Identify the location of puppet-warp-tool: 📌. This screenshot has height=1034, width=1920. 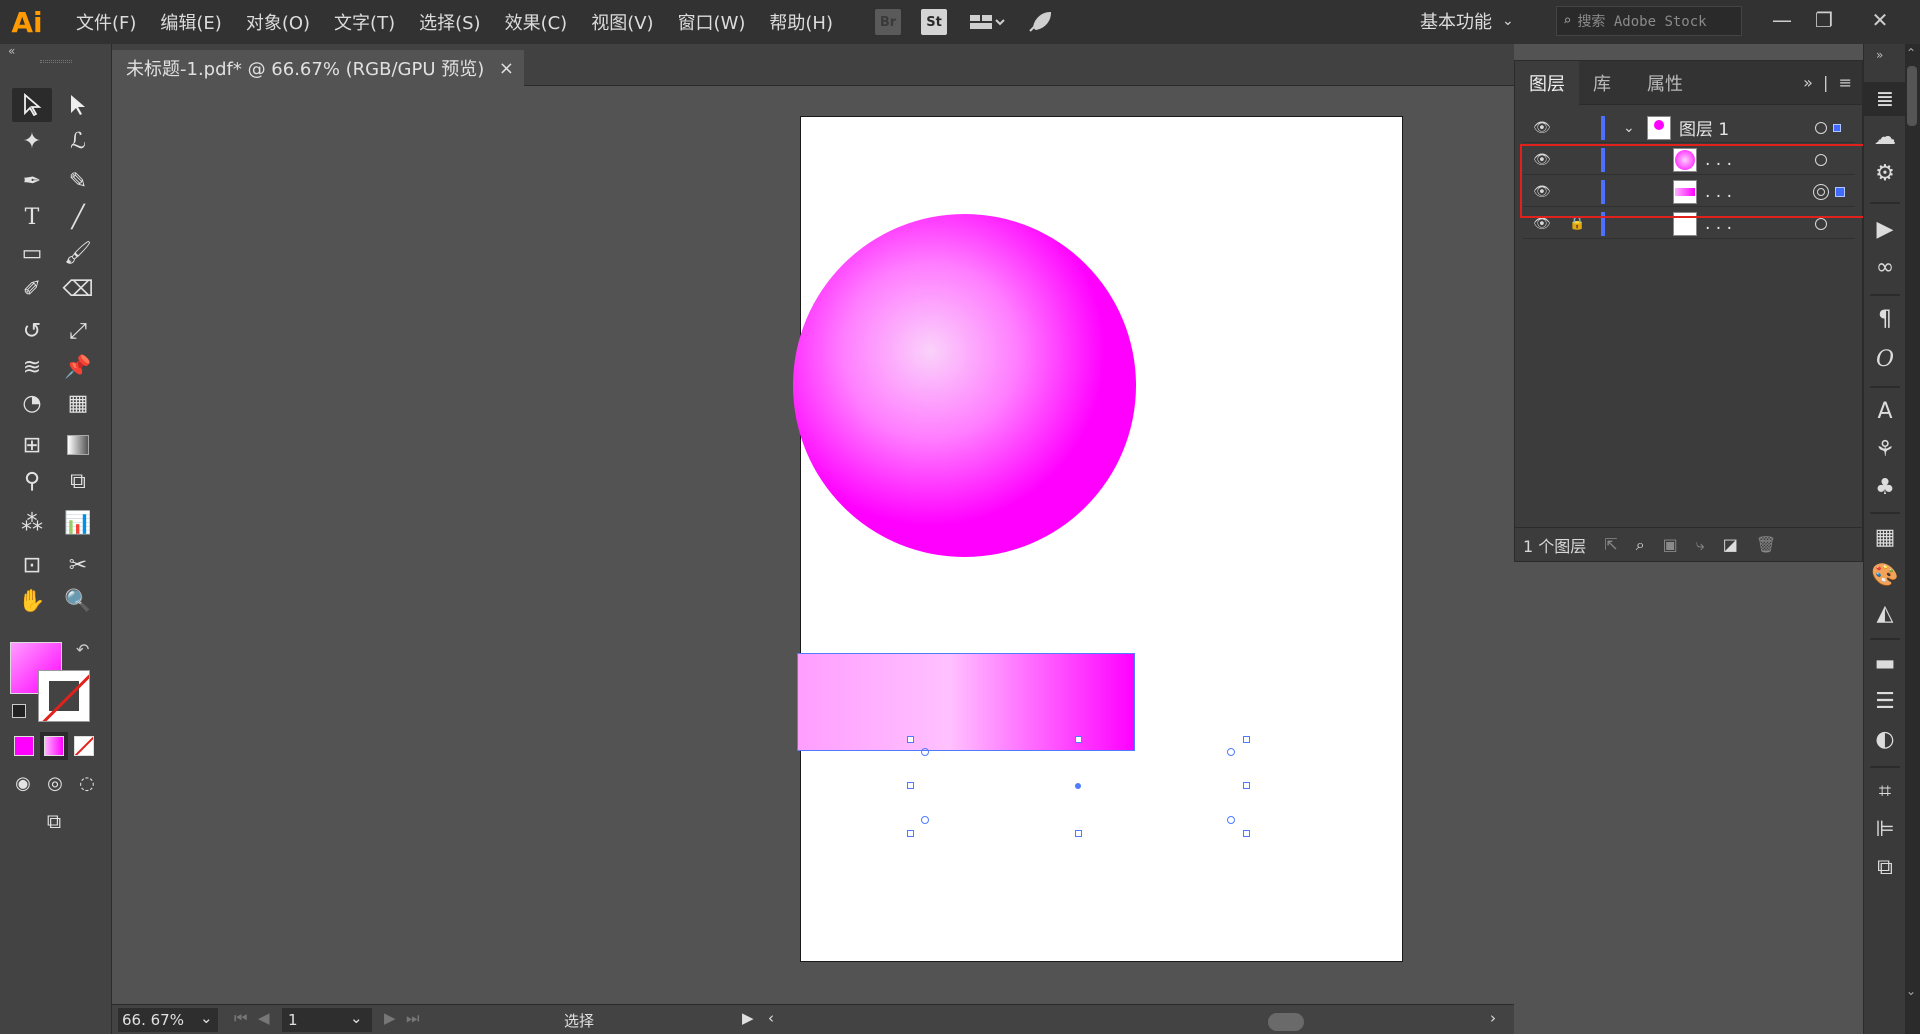
(78, 367).